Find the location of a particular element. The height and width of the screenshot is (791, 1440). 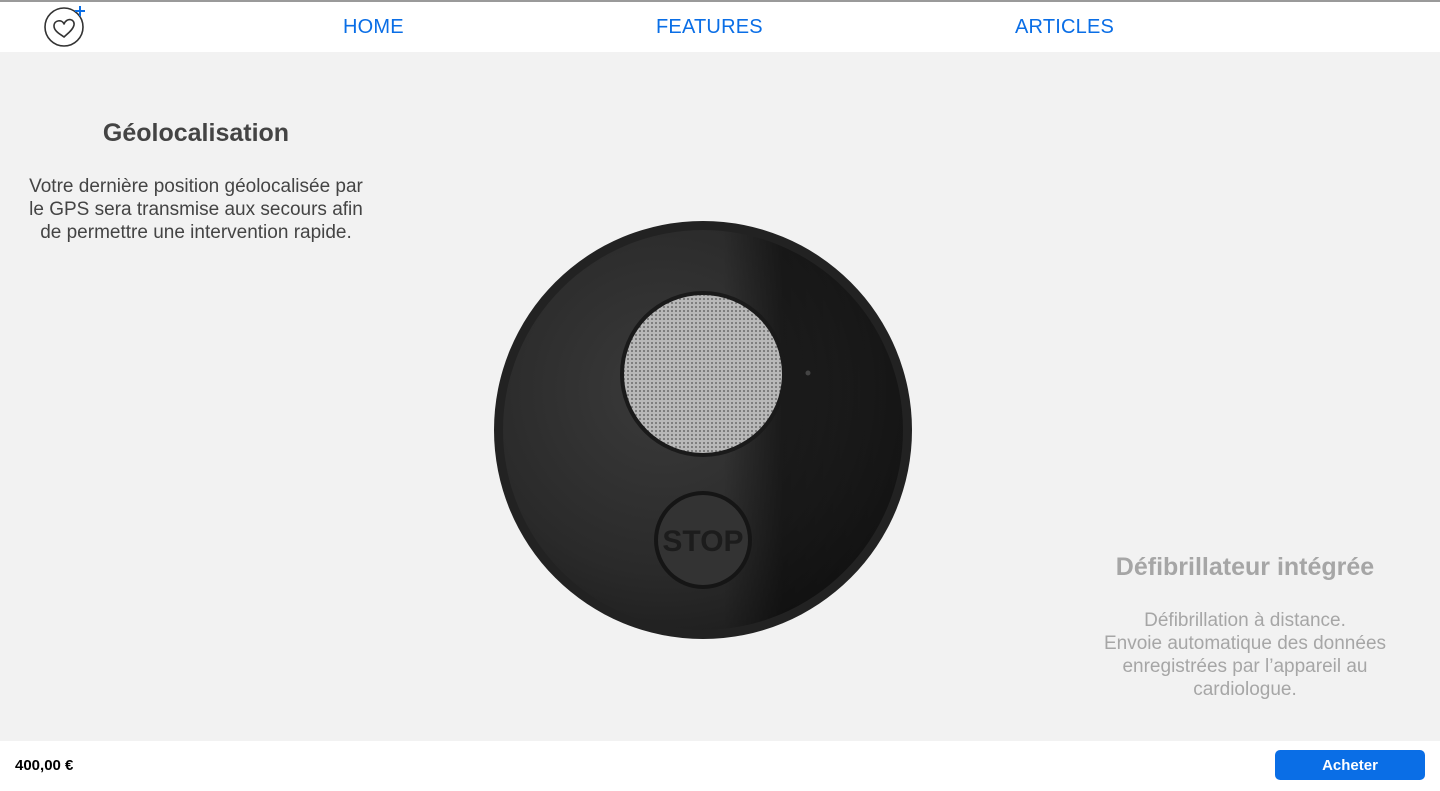

defibrillator-title: Défibrillateur intégrée is located at coordinates (1245, 567).